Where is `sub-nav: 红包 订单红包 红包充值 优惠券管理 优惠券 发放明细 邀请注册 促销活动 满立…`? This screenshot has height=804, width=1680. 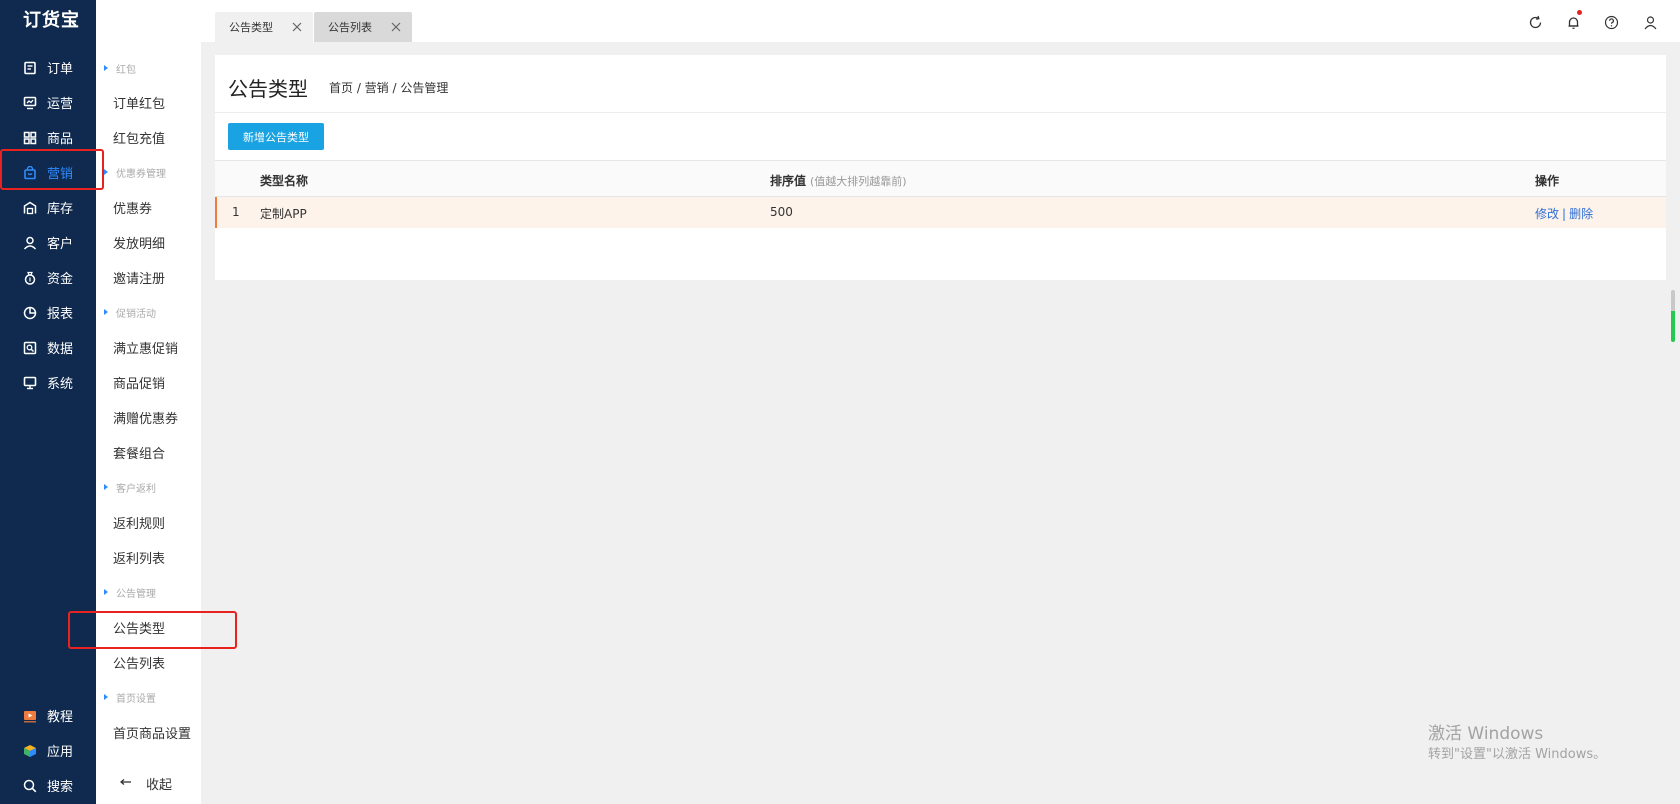 sub-nav: 红包 订单红包 红包充值 优惠券管理 优惠券 发放明细 邀请注册 促销活动 满立… is located at coordinates (148, 423).